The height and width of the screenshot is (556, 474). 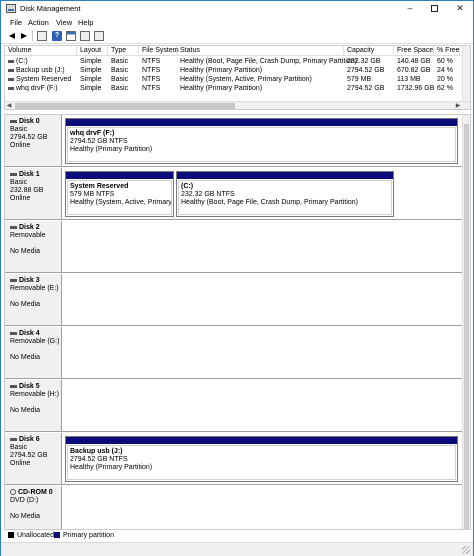 I want to click on menu-view: View, so click(x=64, y=22).